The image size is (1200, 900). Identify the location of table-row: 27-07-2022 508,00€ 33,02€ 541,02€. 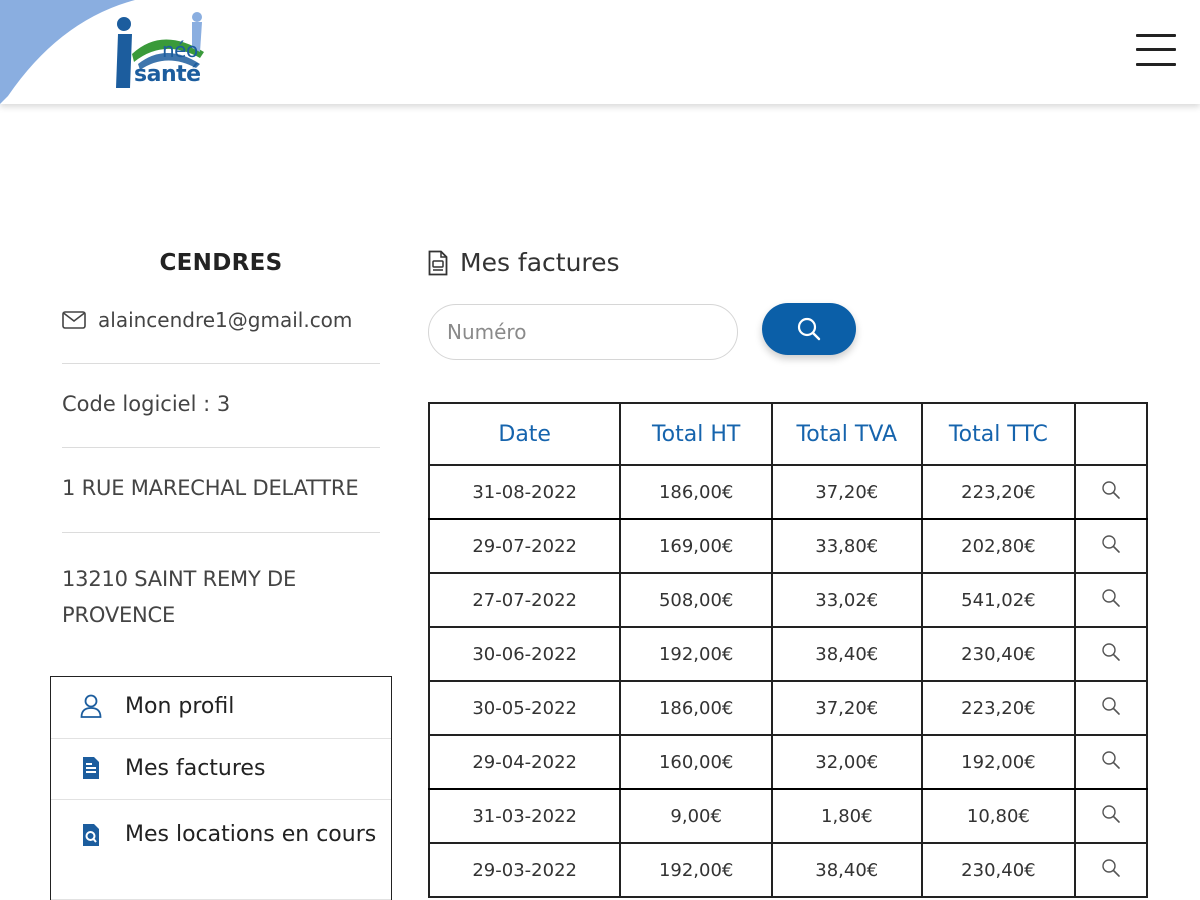
(787, 600).